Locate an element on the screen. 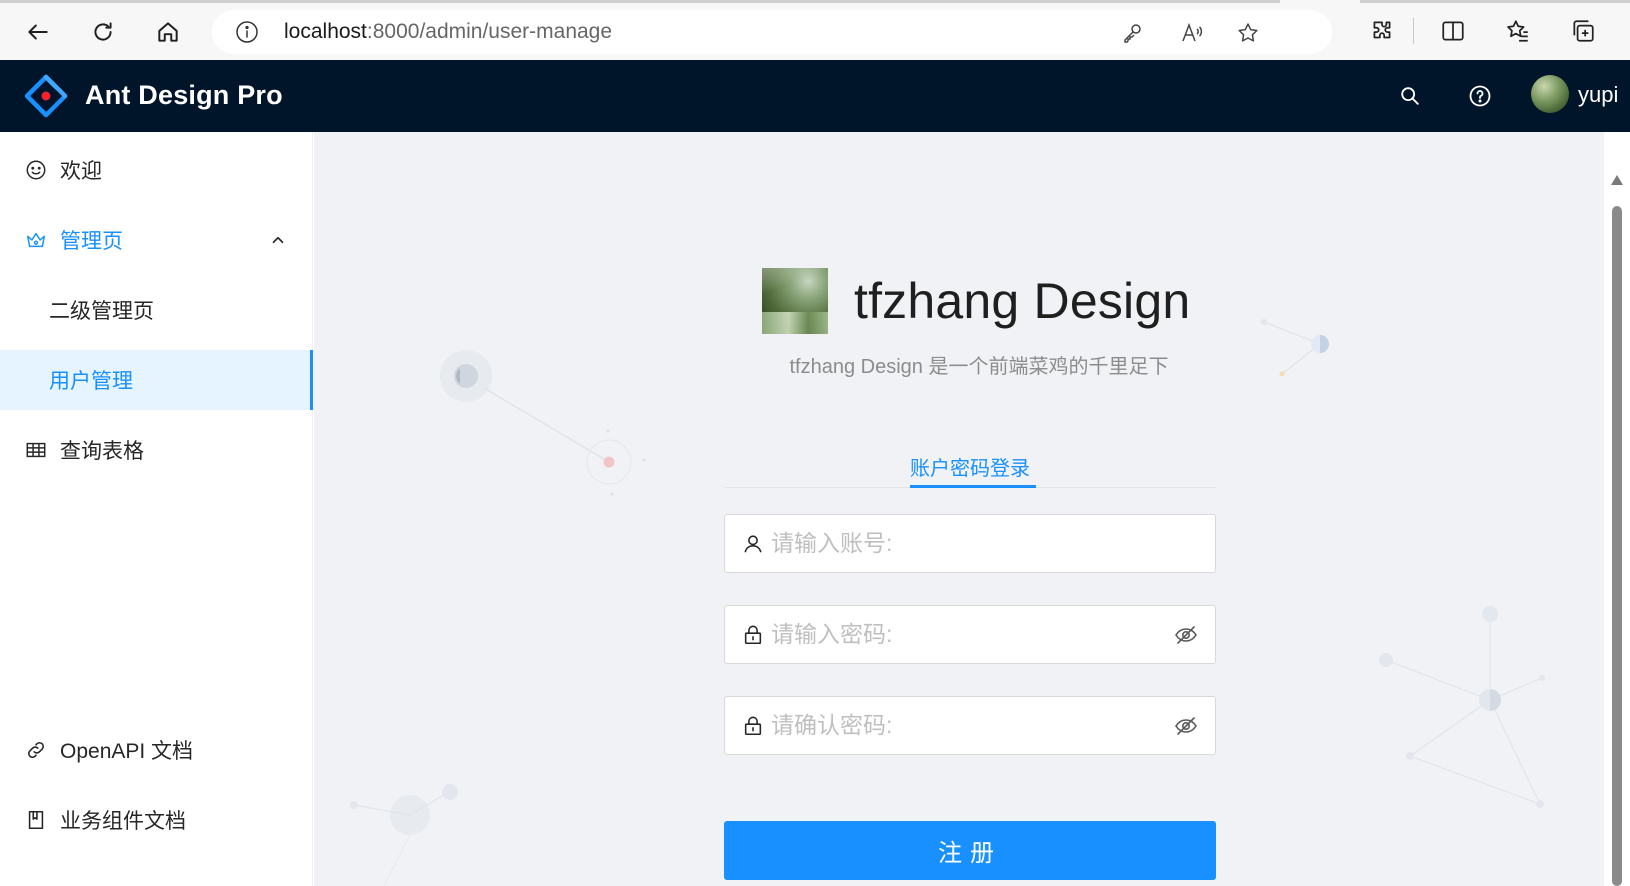 This screenshot has width=1630, height=886. account-field is located at coordinates (970, 543).